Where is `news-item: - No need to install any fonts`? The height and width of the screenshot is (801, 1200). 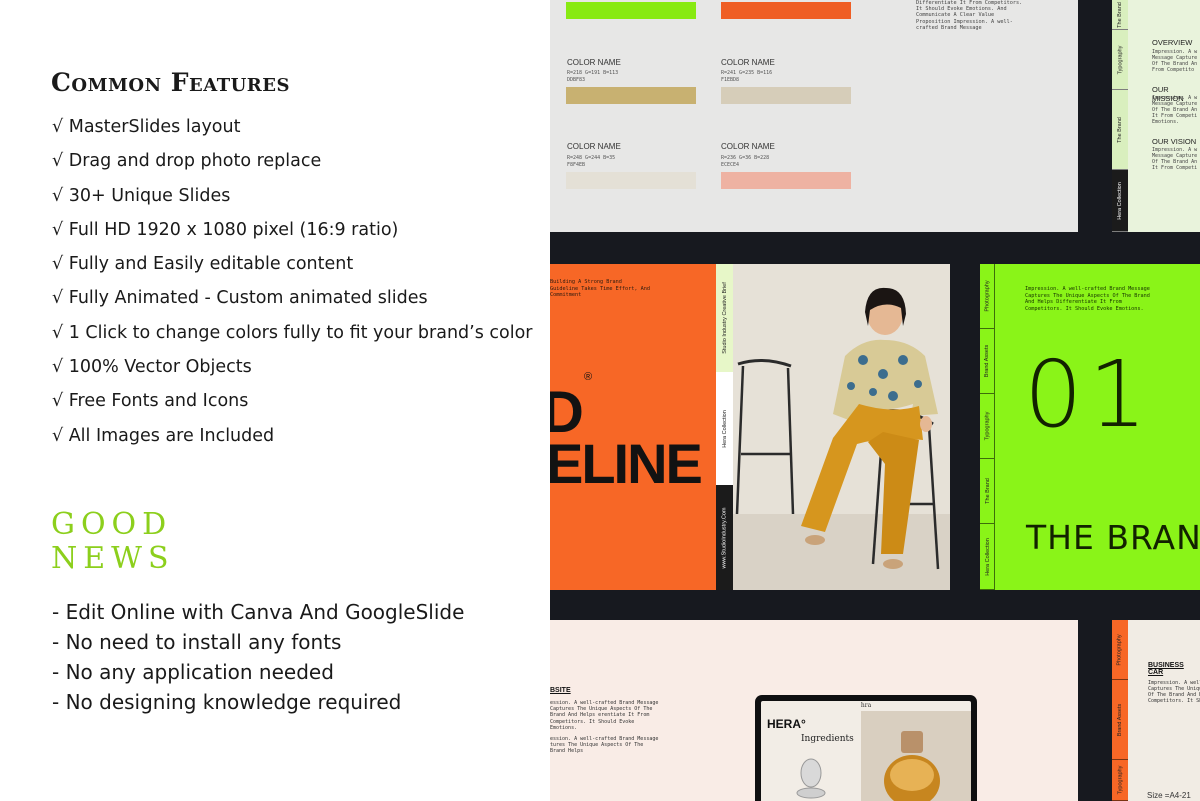
news-item: - No need to install any fonts is located at coordinates (197, 642).